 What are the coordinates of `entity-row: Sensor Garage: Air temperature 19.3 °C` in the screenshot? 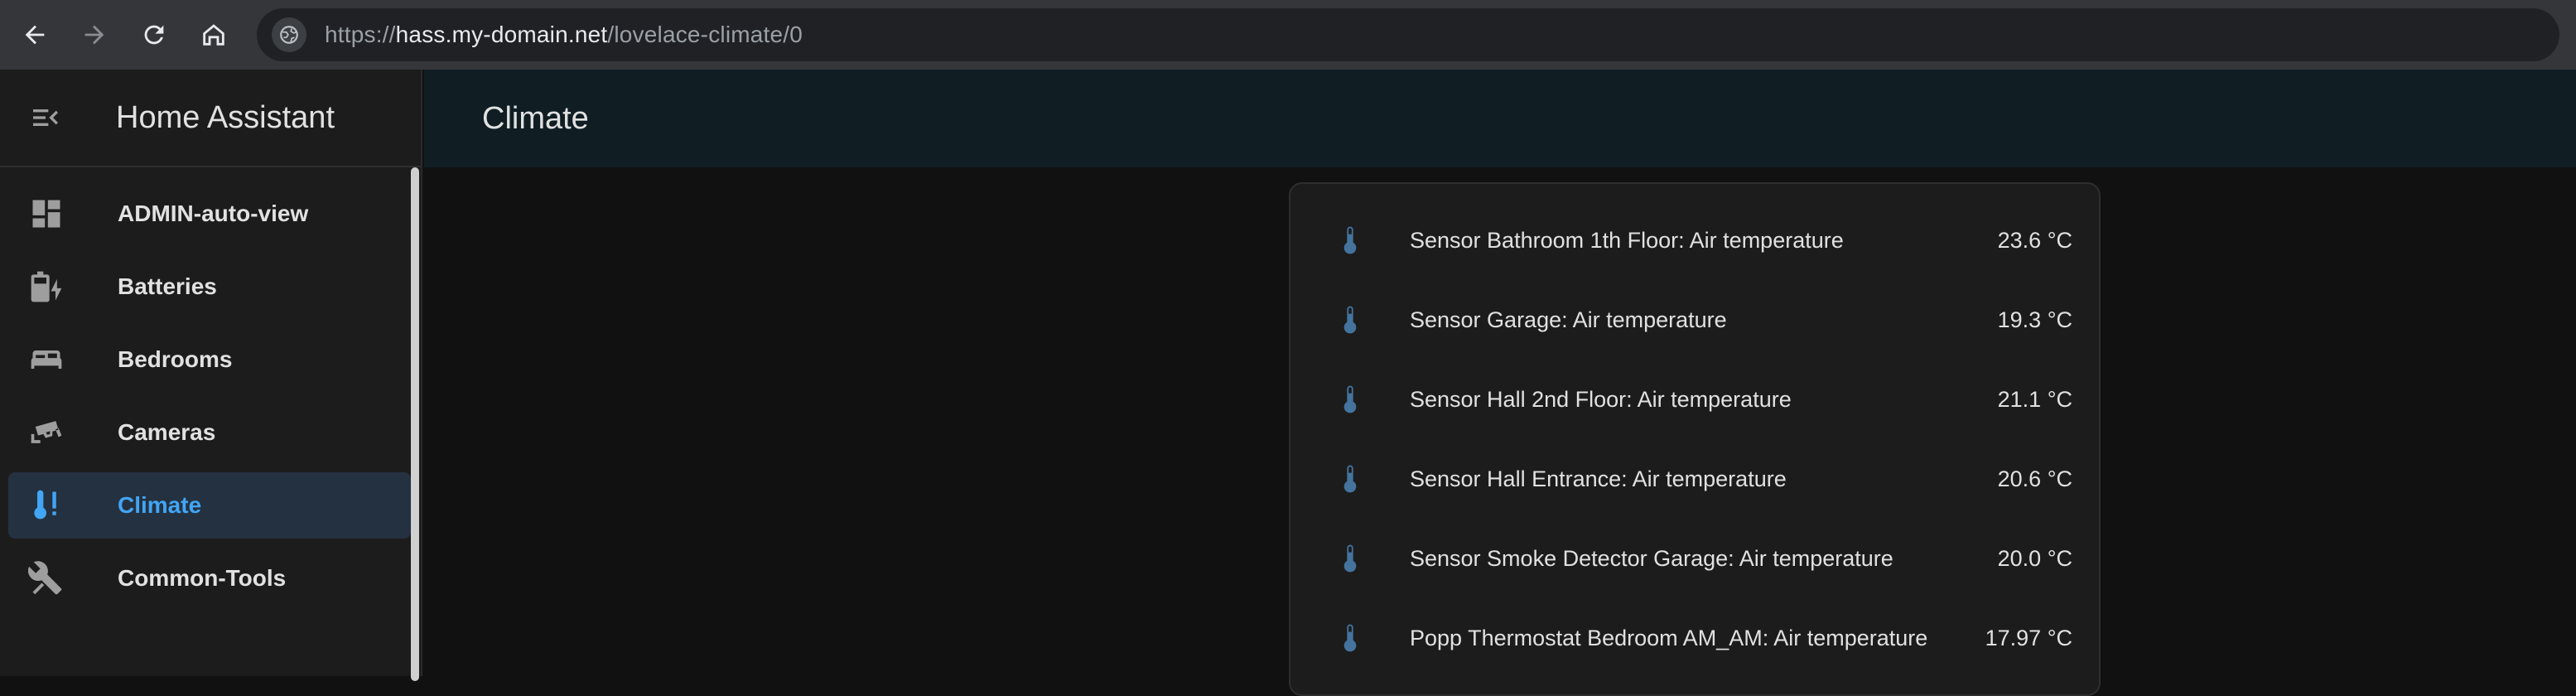 It's located at (1695, 320).